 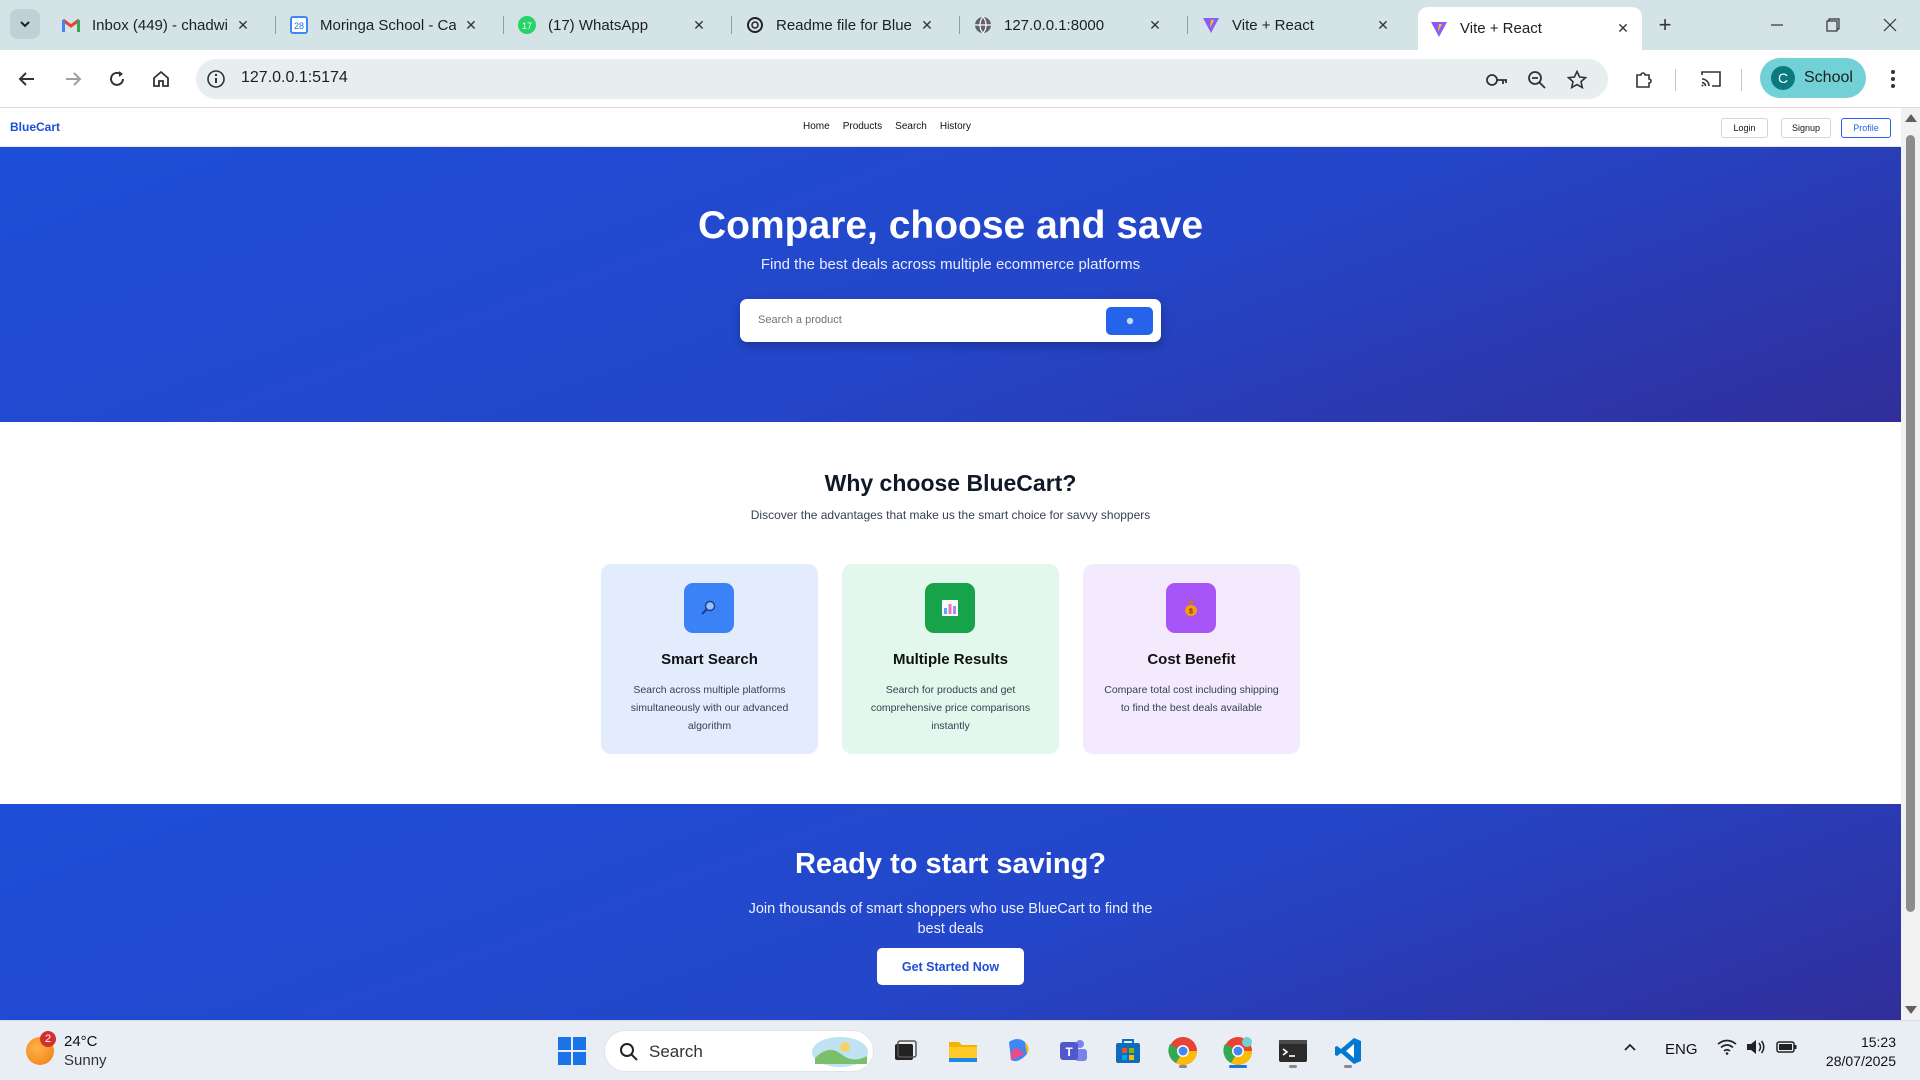 I want to click on store-button, so click(x=1128, y=1051).